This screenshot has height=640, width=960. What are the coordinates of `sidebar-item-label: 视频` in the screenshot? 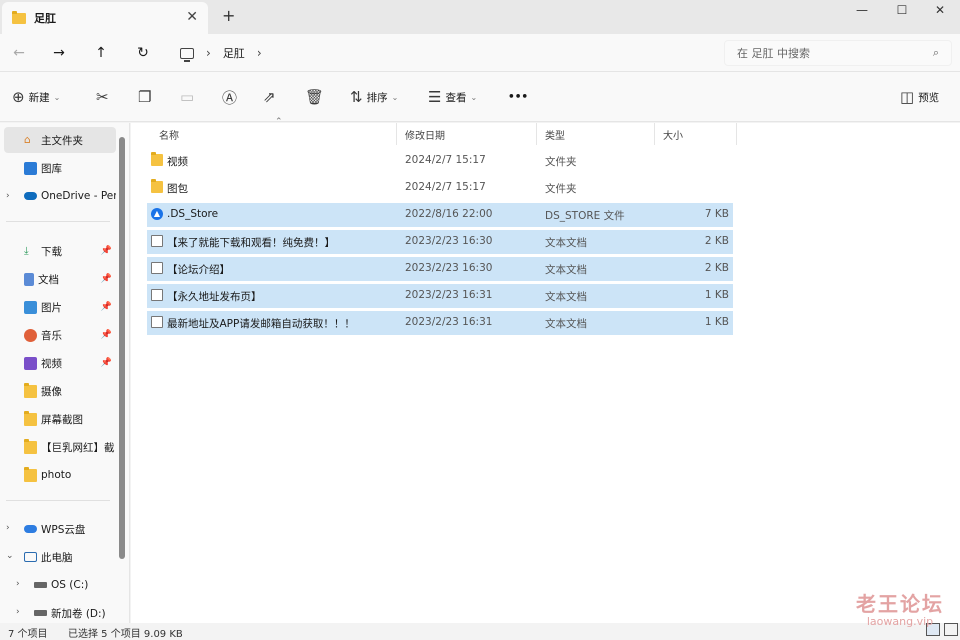 It's located at (51, 363).